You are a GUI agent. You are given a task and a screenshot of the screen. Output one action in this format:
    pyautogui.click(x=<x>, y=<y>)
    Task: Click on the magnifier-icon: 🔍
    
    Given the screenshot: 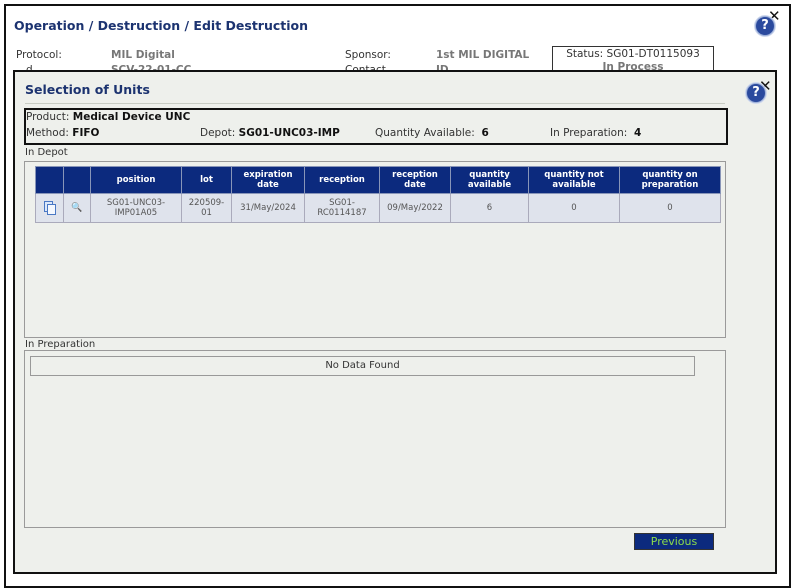 What is the action you would take?
    pyautogui.click(x=76, y=208)
    